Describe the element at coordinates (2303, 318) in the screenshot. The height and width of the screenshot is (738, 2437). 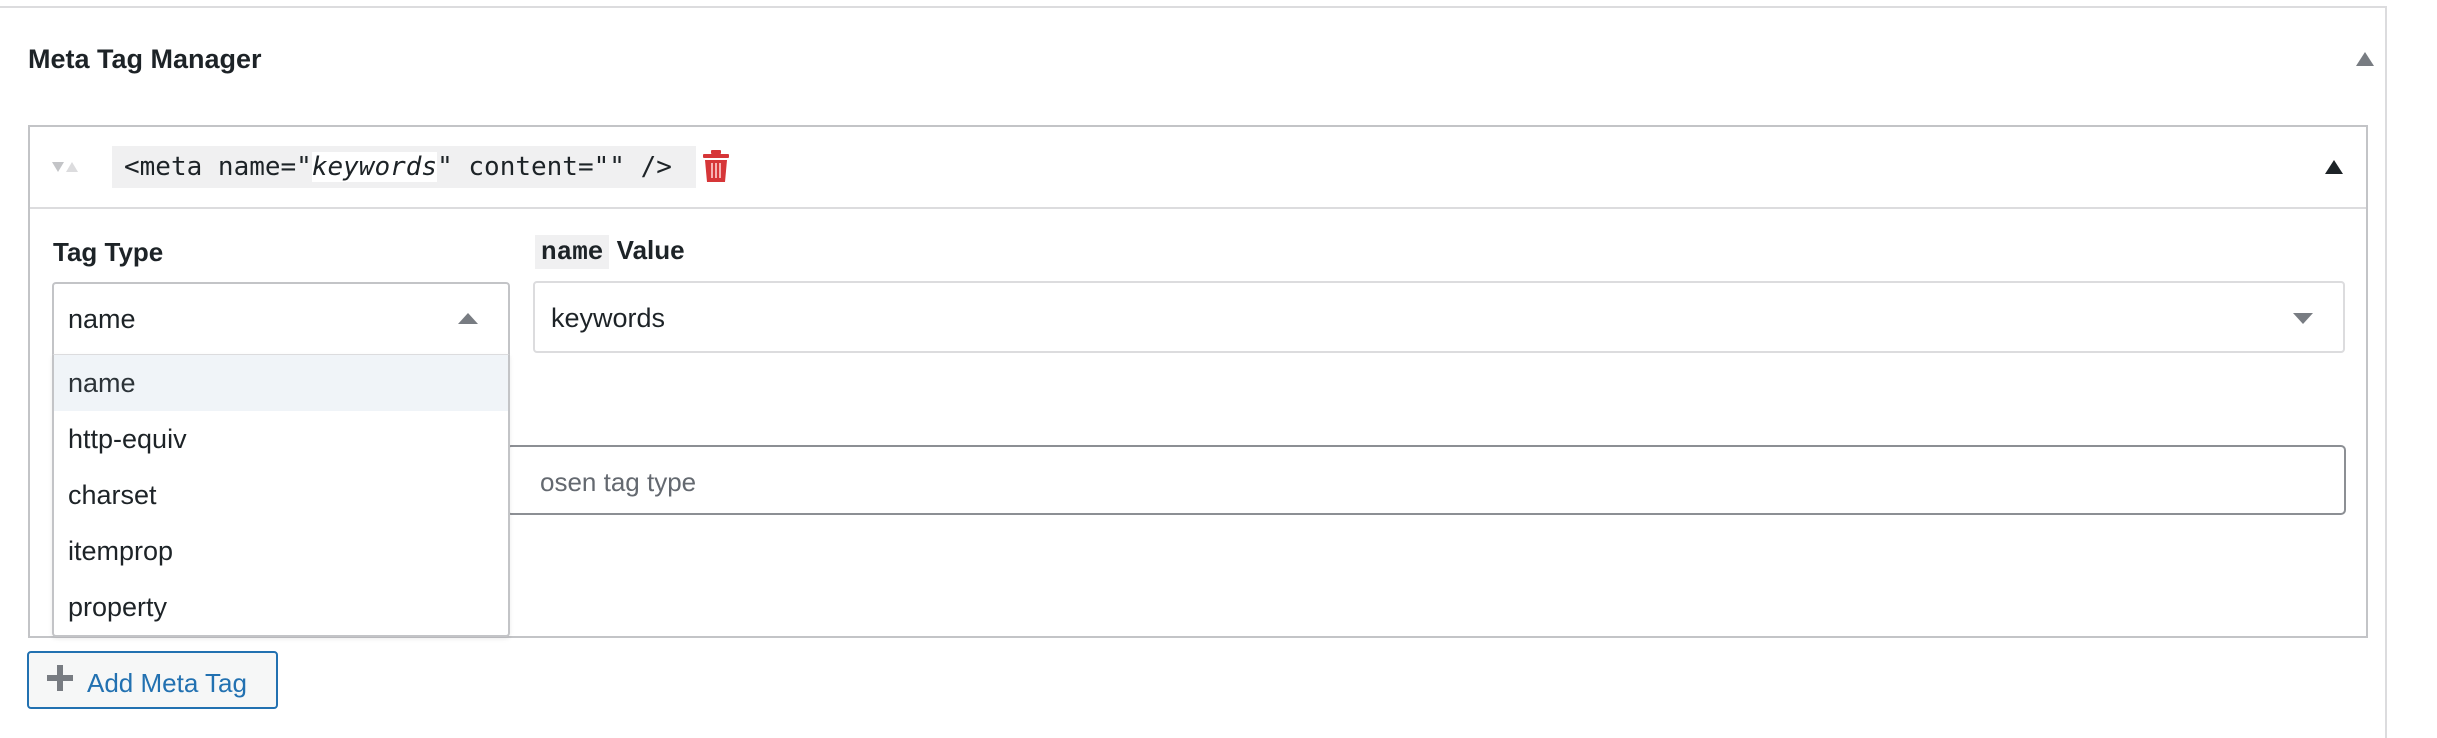
I see `chevron-down-icon` at that location.